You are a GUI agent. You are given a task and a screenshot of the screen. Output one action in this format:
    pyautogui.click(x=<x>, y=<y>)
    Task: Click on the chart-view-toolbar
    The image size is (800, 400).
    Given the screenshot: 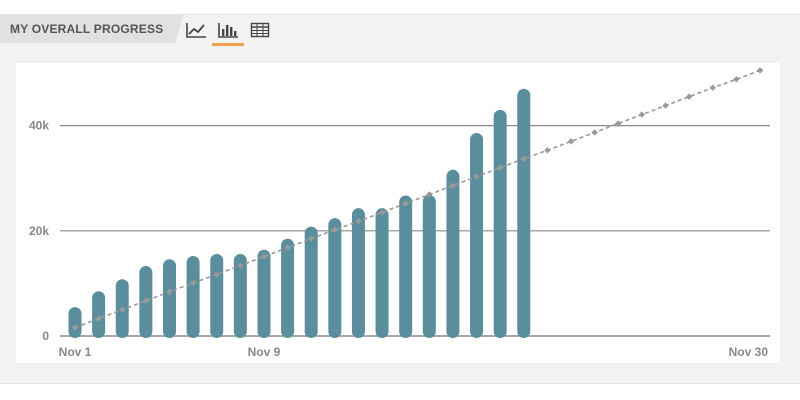 What is the action you would take?
    pyautogui.click(x=228, y=31)
    